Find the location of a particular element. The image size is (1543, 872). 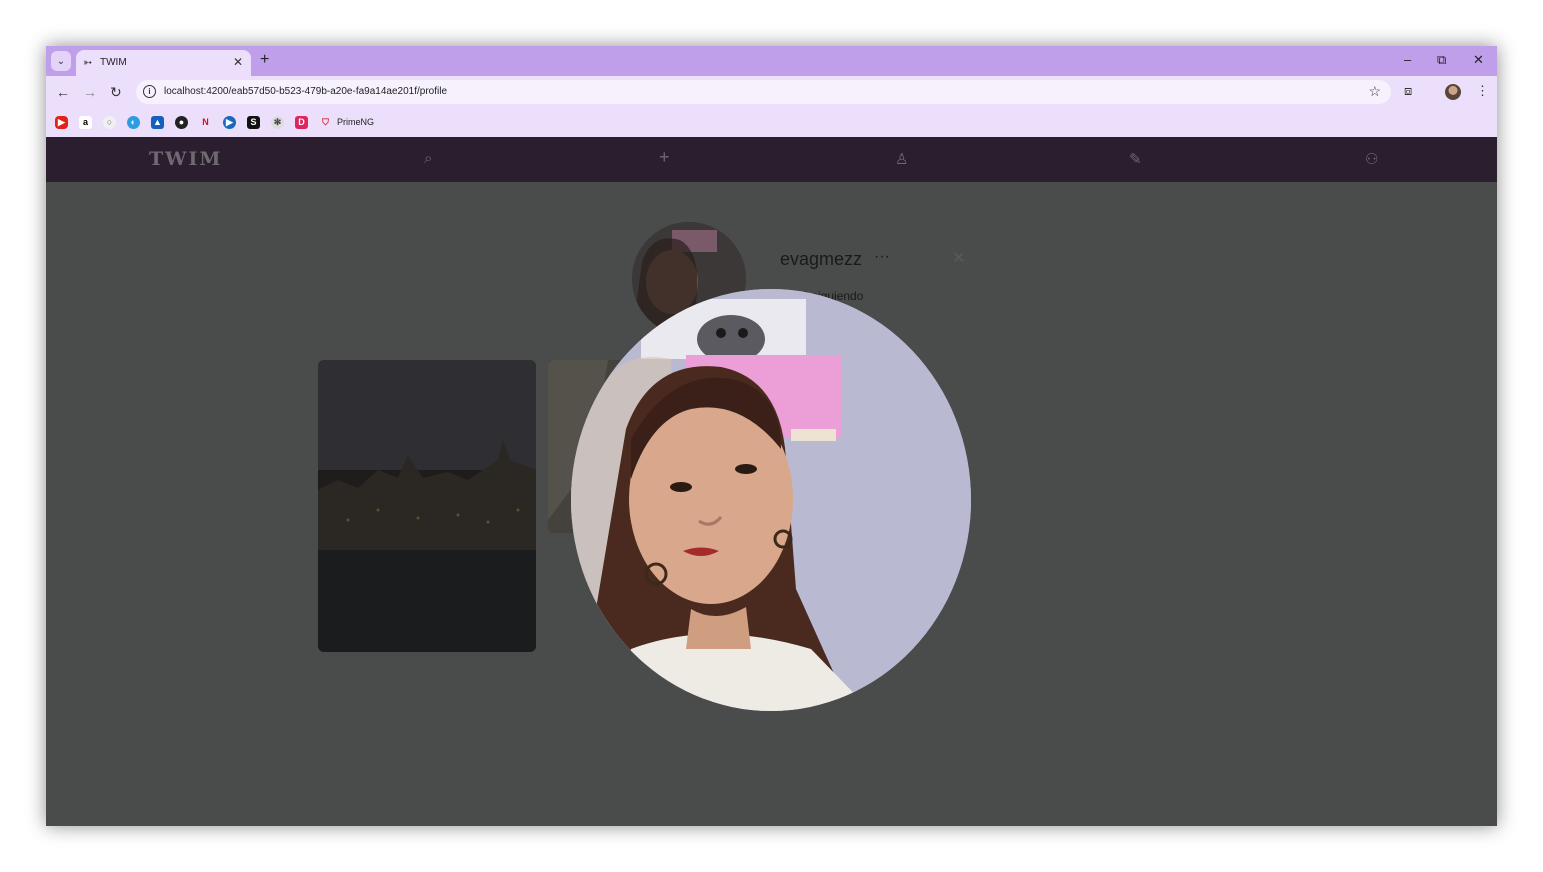

primeng-bookmark: PrimeNG is located at coordinates (355, 122).